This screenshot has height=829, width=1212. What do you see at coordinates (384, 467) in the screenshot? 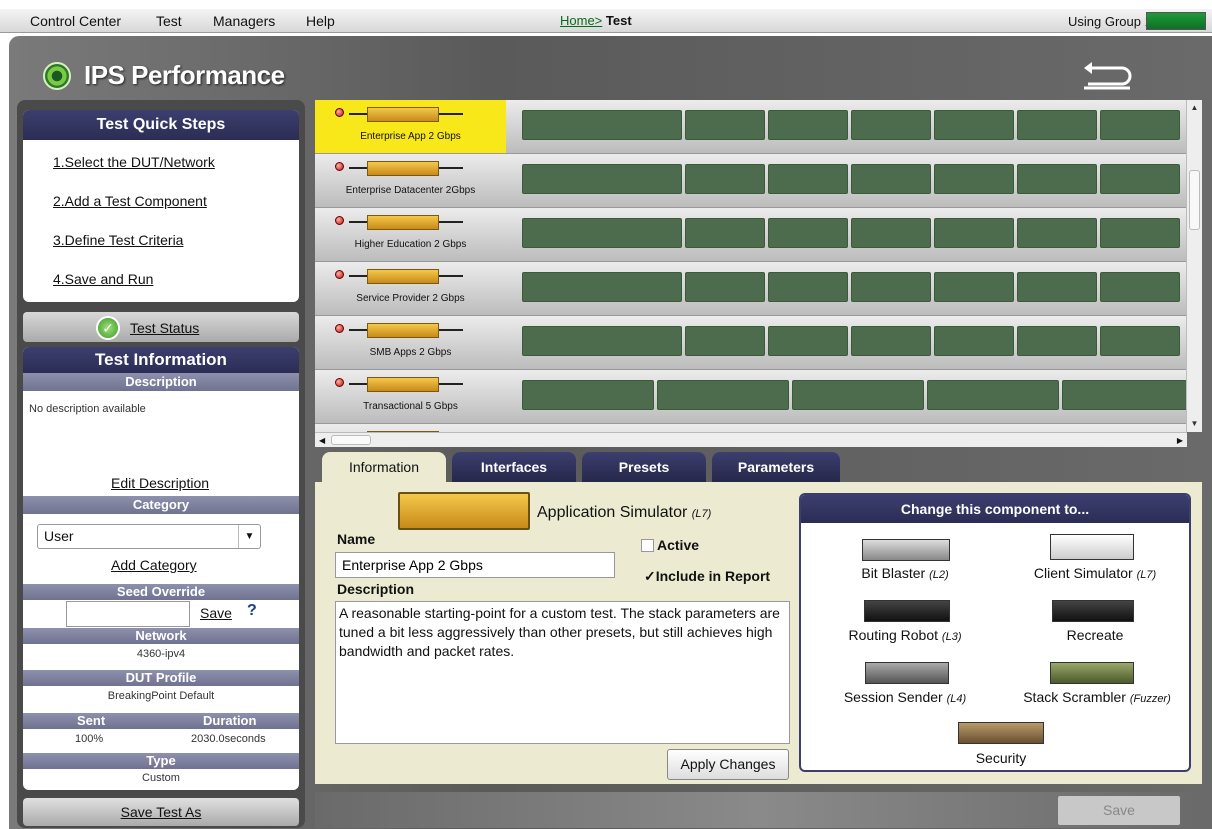
I see `tab-information: Information` at bounding box center [384, 467].